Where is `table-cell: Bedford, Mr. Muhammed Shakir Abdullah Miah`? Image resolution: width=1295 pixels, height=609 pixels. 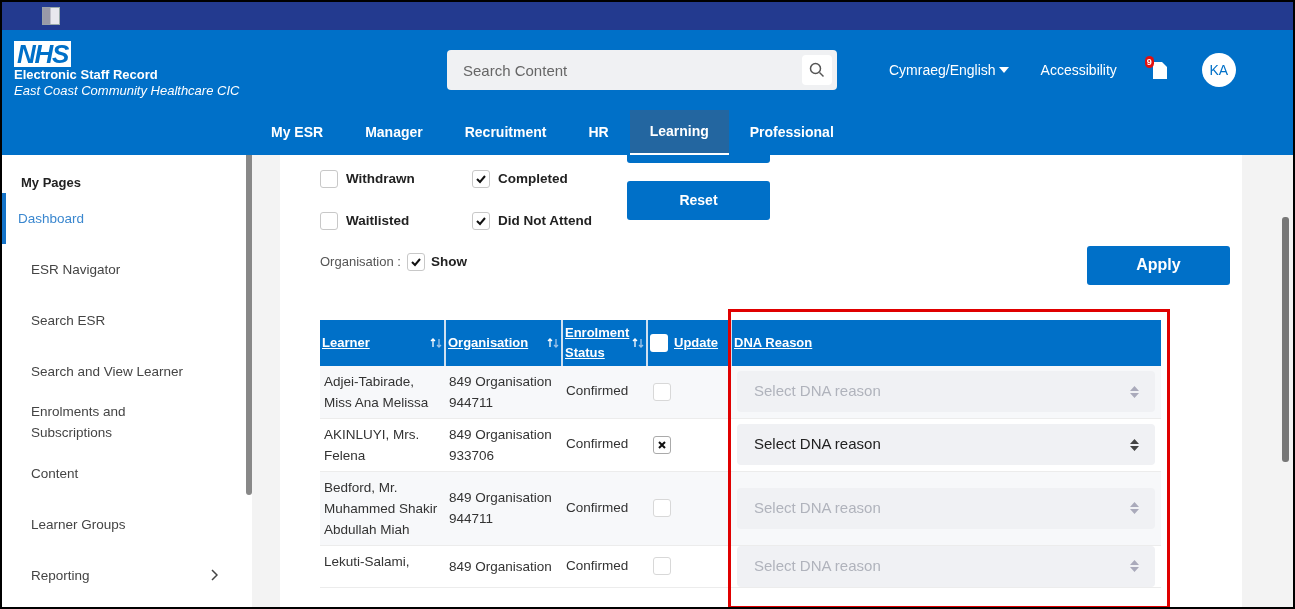 table-cell: Bedford, Mr. Muhammed Shakir Abdullah Miah is located at coordinates (382, 508).